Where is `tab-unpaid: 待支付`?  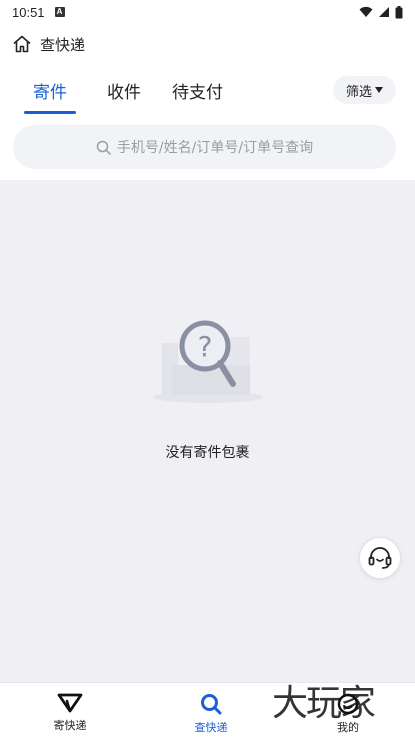 tab-unpaid: 待支付 is located at coordinates (197, 90).